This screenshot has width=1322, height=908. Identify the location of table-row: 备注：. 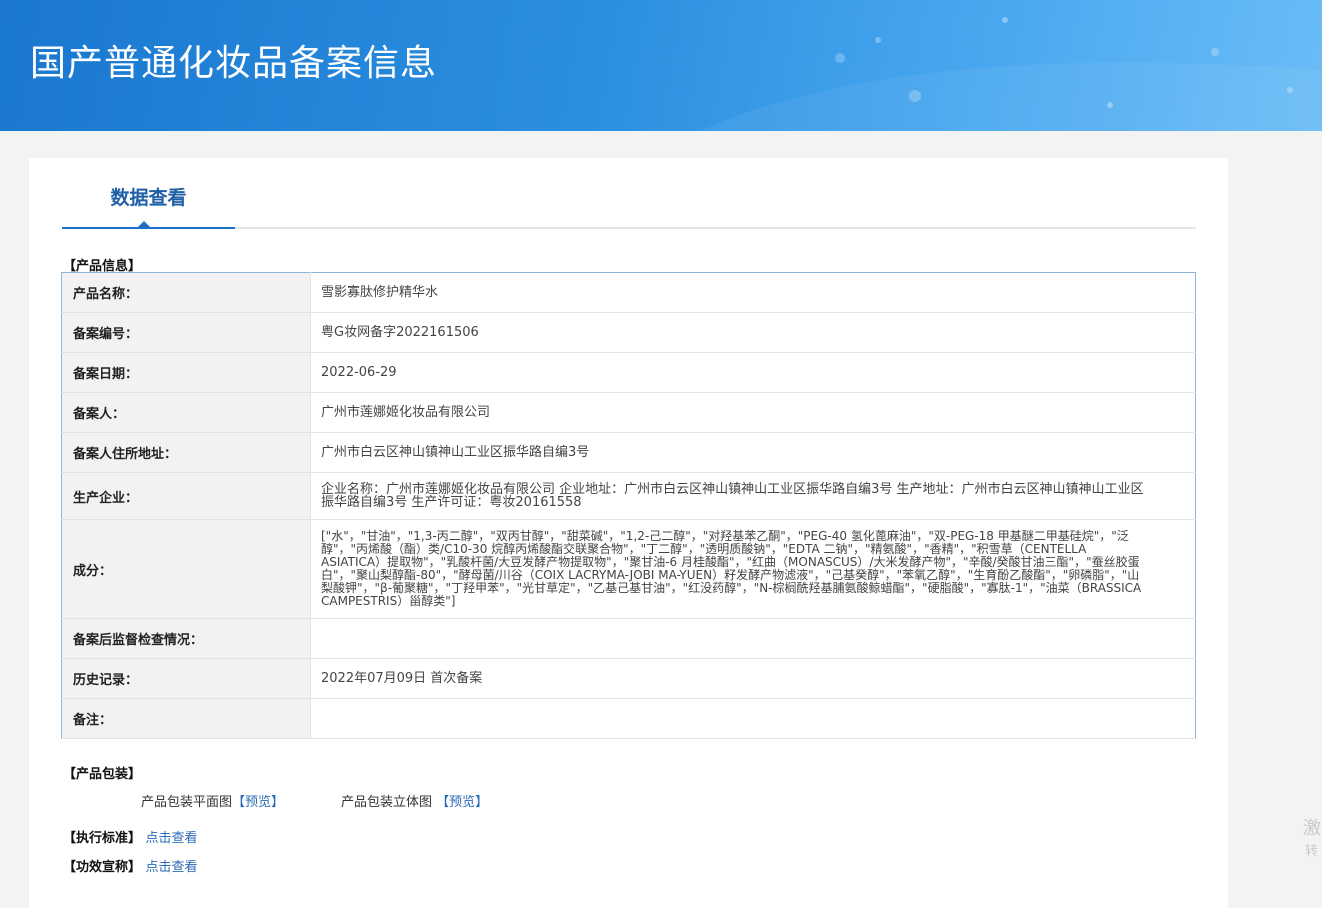
(628, 718).